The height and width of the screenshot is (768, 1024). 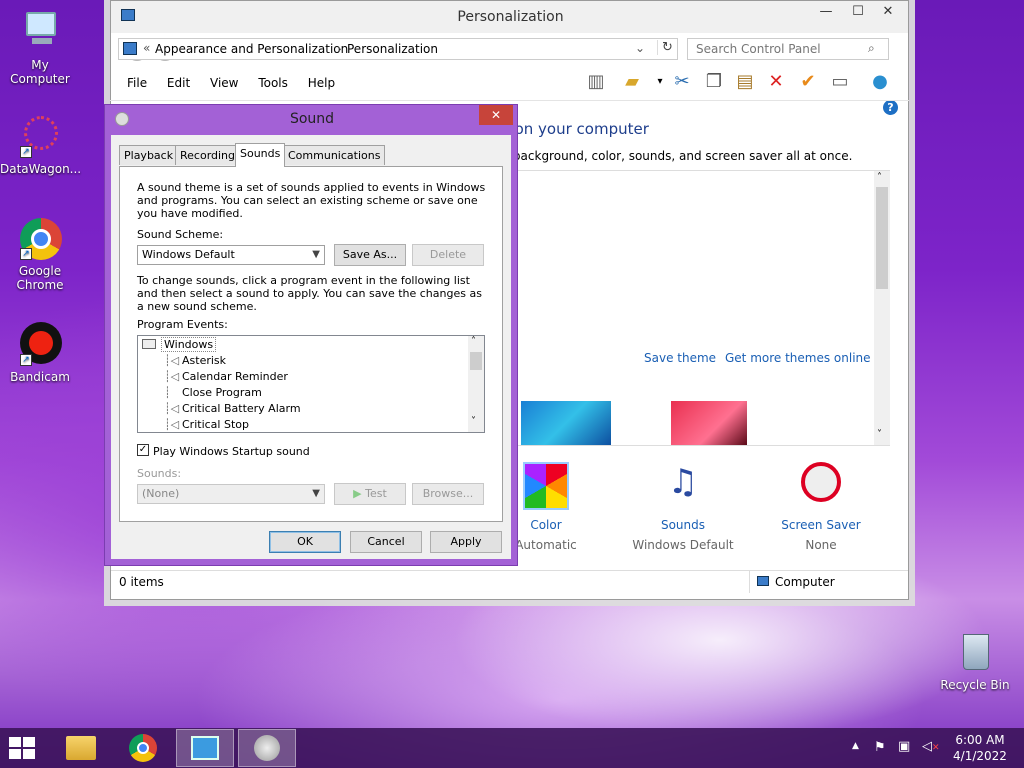 What do you see at coordinates (178, 83) in the screenshot?
I see `menu-edit: Edit` at bounding box center [178, 83].